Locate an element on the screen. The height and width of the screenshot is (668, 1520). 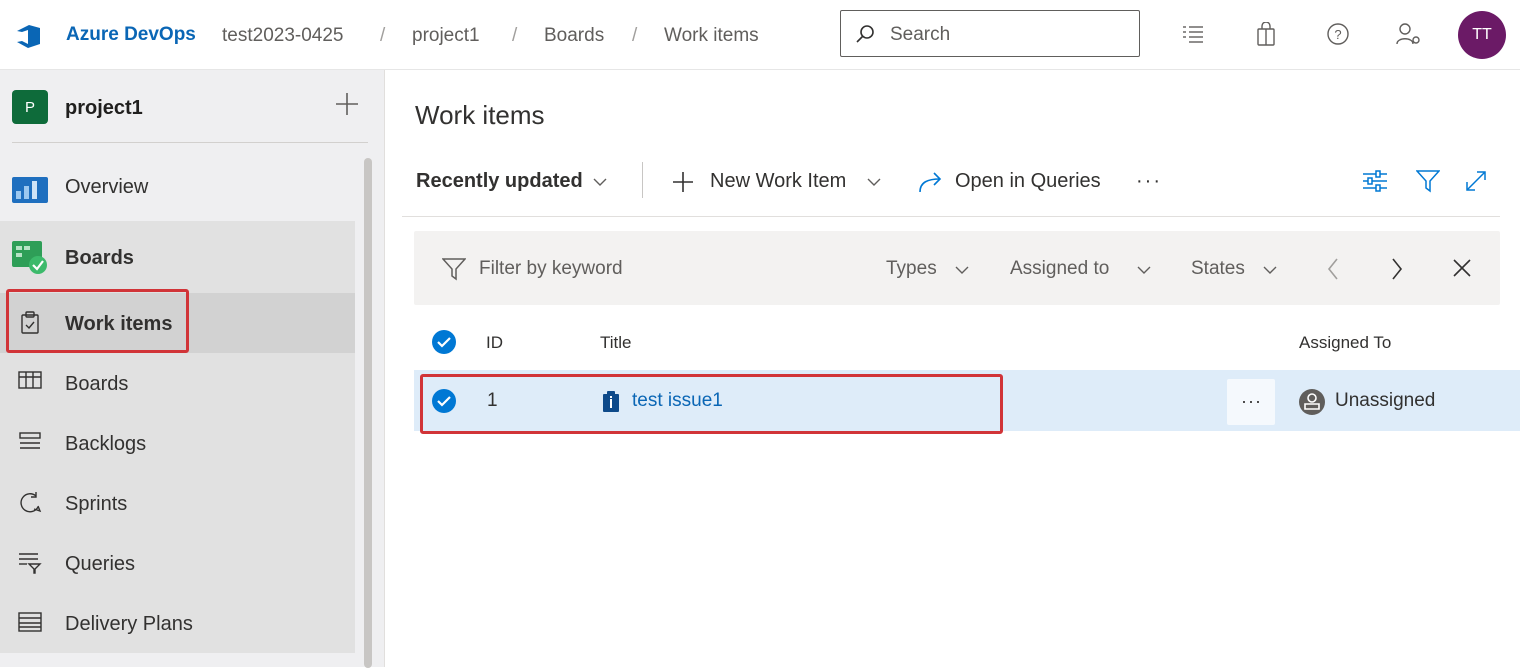
search-icon is located at coordinates (865, 34).